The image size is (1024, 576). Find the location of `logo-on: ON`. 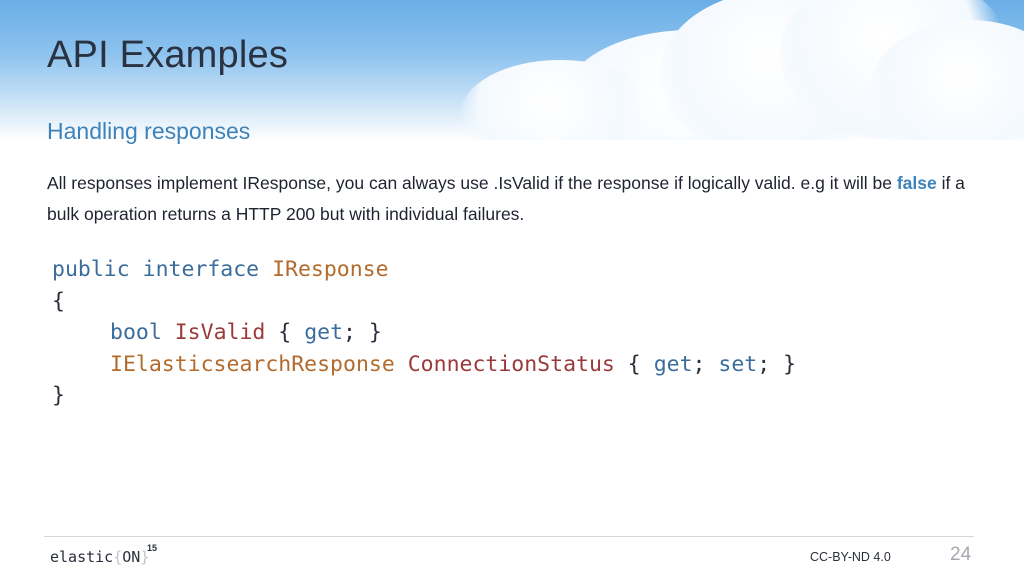

logo-on: ON is located at coordinates (131, 557).